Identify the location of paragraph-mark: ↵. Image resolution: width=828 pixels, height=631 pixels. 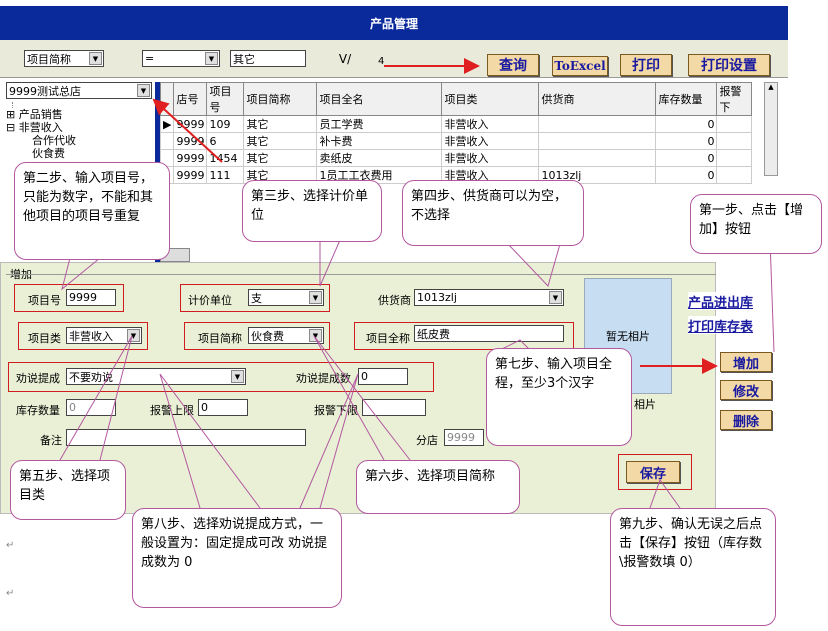
(10, 593).